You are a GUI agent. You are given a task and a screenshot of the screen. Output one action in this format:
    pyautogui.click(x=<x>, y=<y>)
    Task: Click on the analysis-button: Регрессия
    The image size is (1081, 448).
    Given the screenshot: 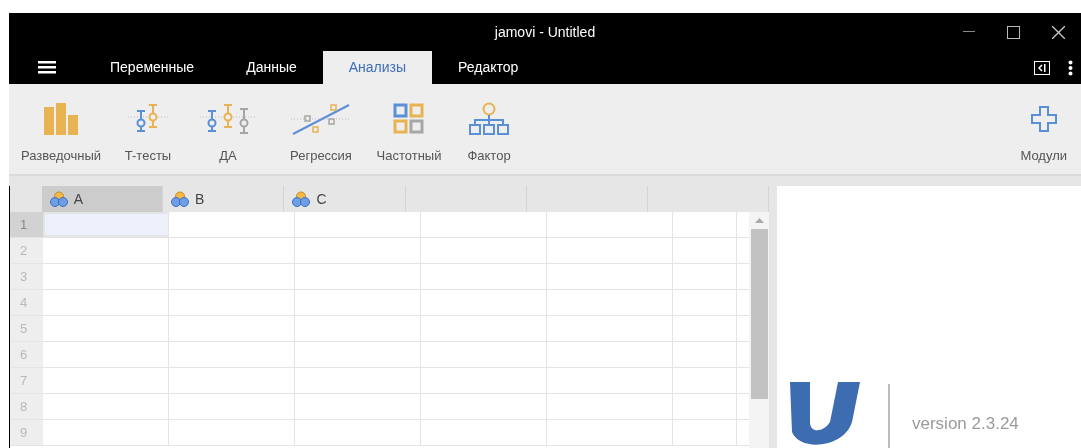 What is the action you would take?
    pyautogui.click(x=321, y=134)
    